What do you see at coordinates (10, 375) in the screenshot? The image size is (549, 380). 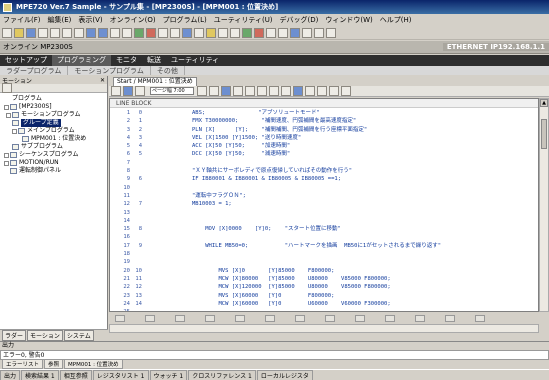 I see `status-tab-output: 出力` at bounding box center [10, 375].